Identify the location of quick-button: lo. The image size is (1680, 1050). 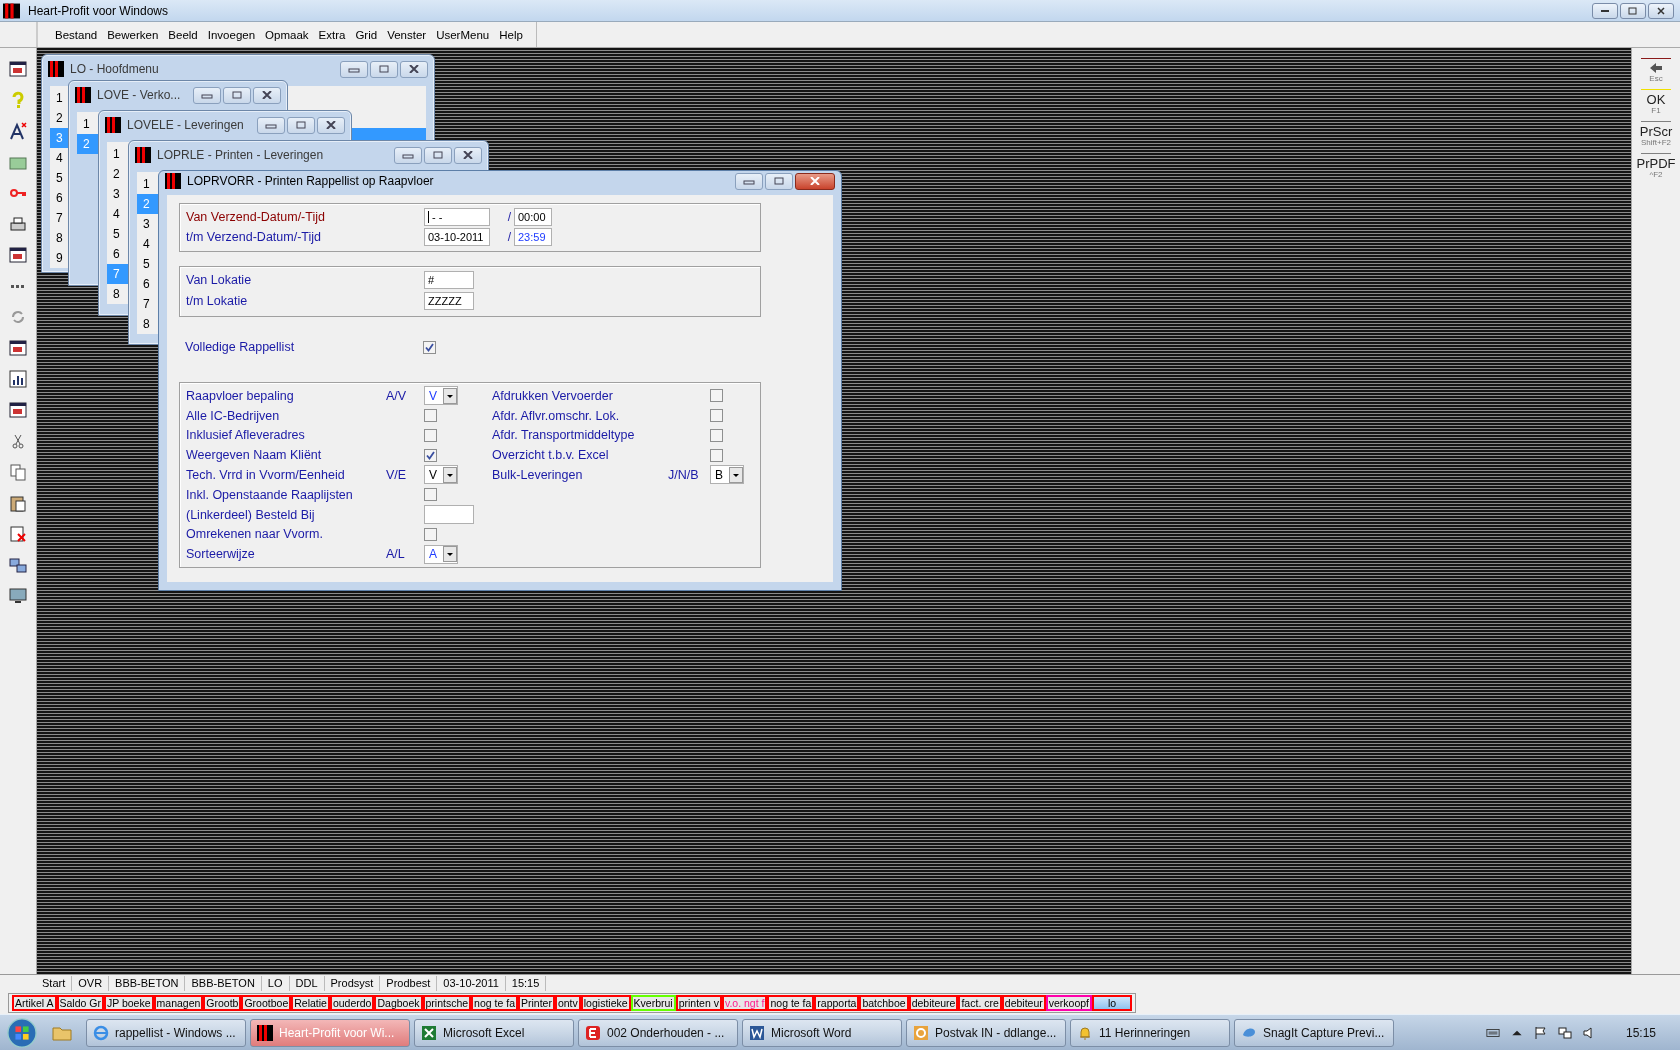
(1112, 1002).